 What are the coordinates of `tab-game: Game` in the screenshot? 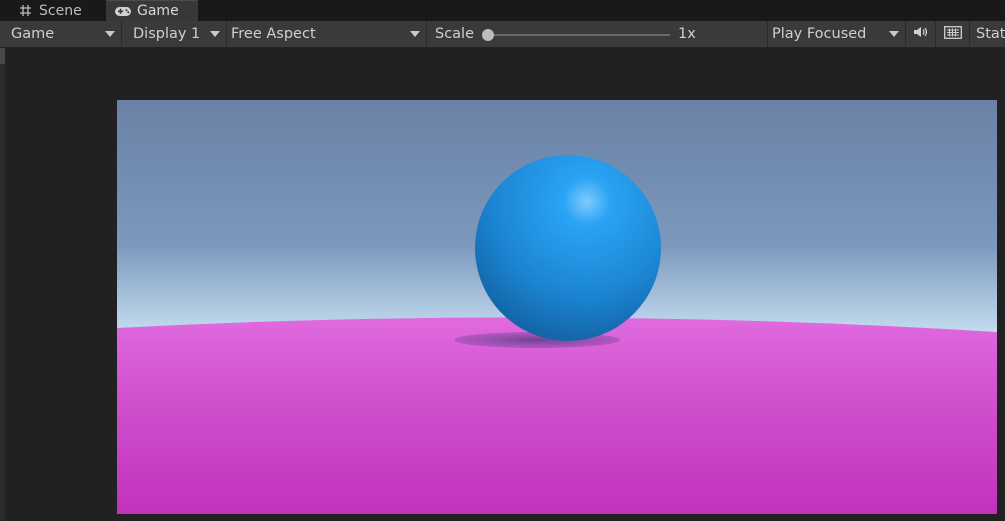 It's located at (152, 10).